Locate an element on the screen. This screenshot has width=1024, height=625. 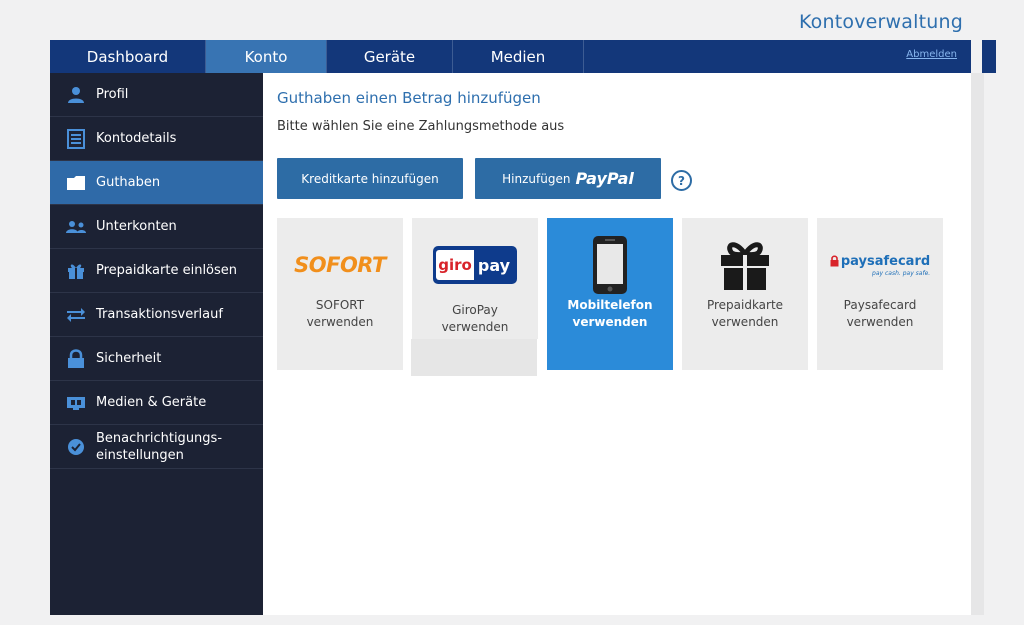
method-label: Prepaidkarte verwenden is located at coordinates (745, 313).